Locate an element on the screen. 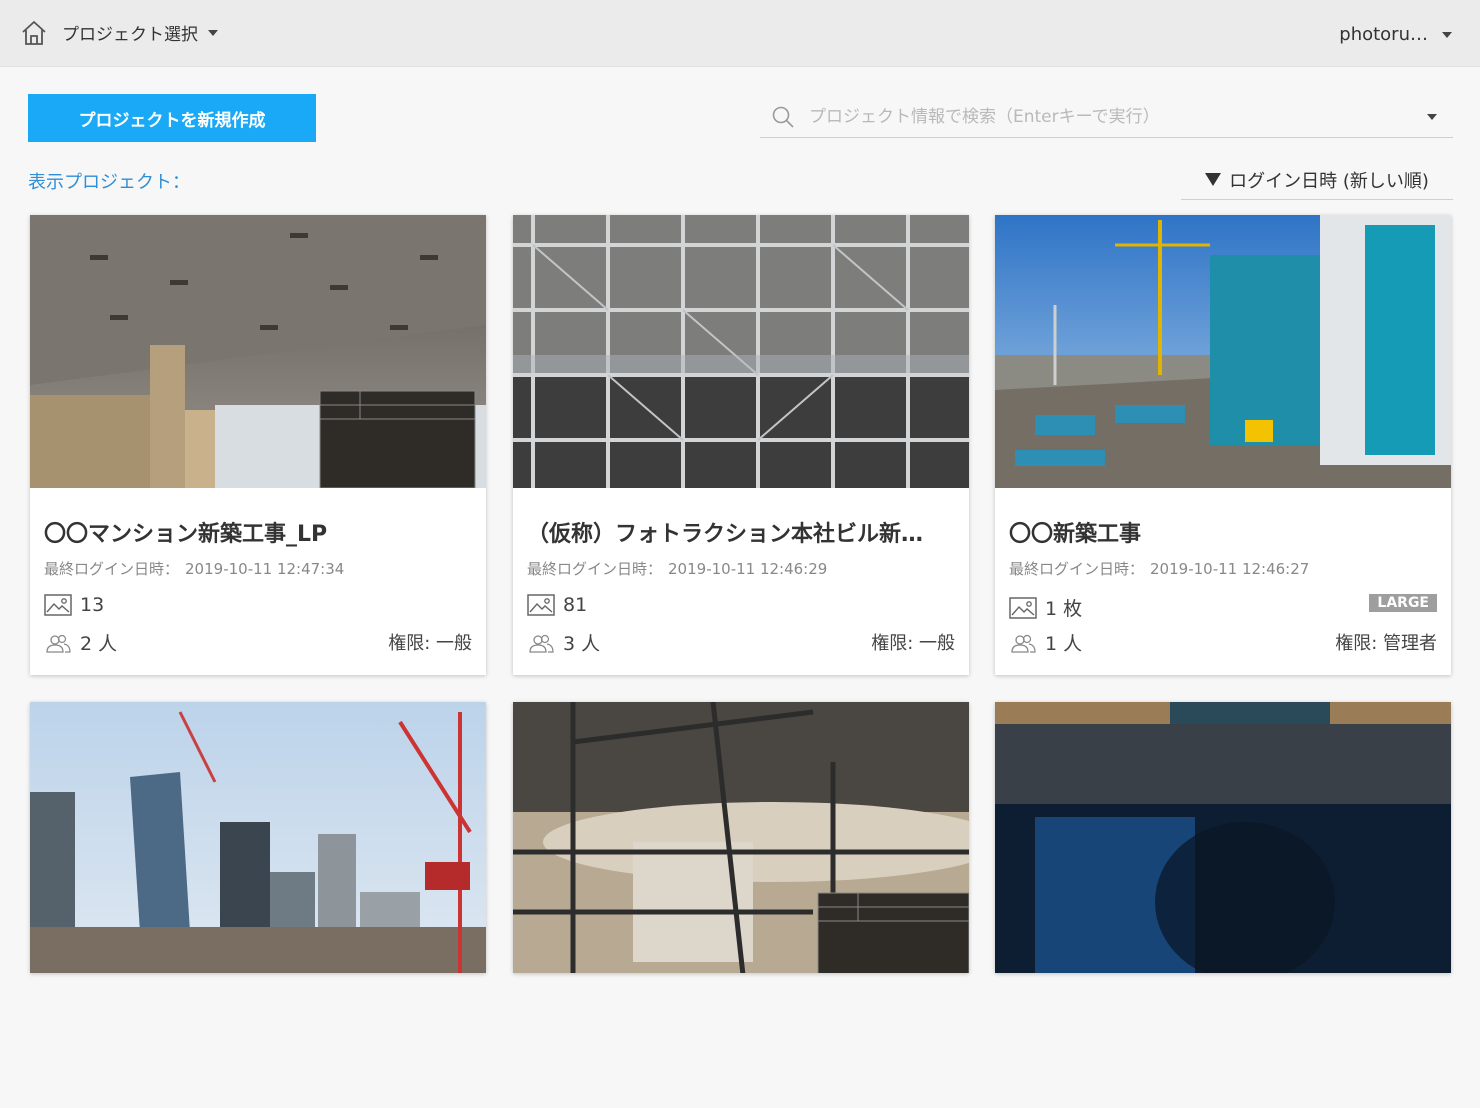 This screenshot has height=1108, width=1480. project-title: 〇〇新築工事 is located at coordinates (1075, 534).